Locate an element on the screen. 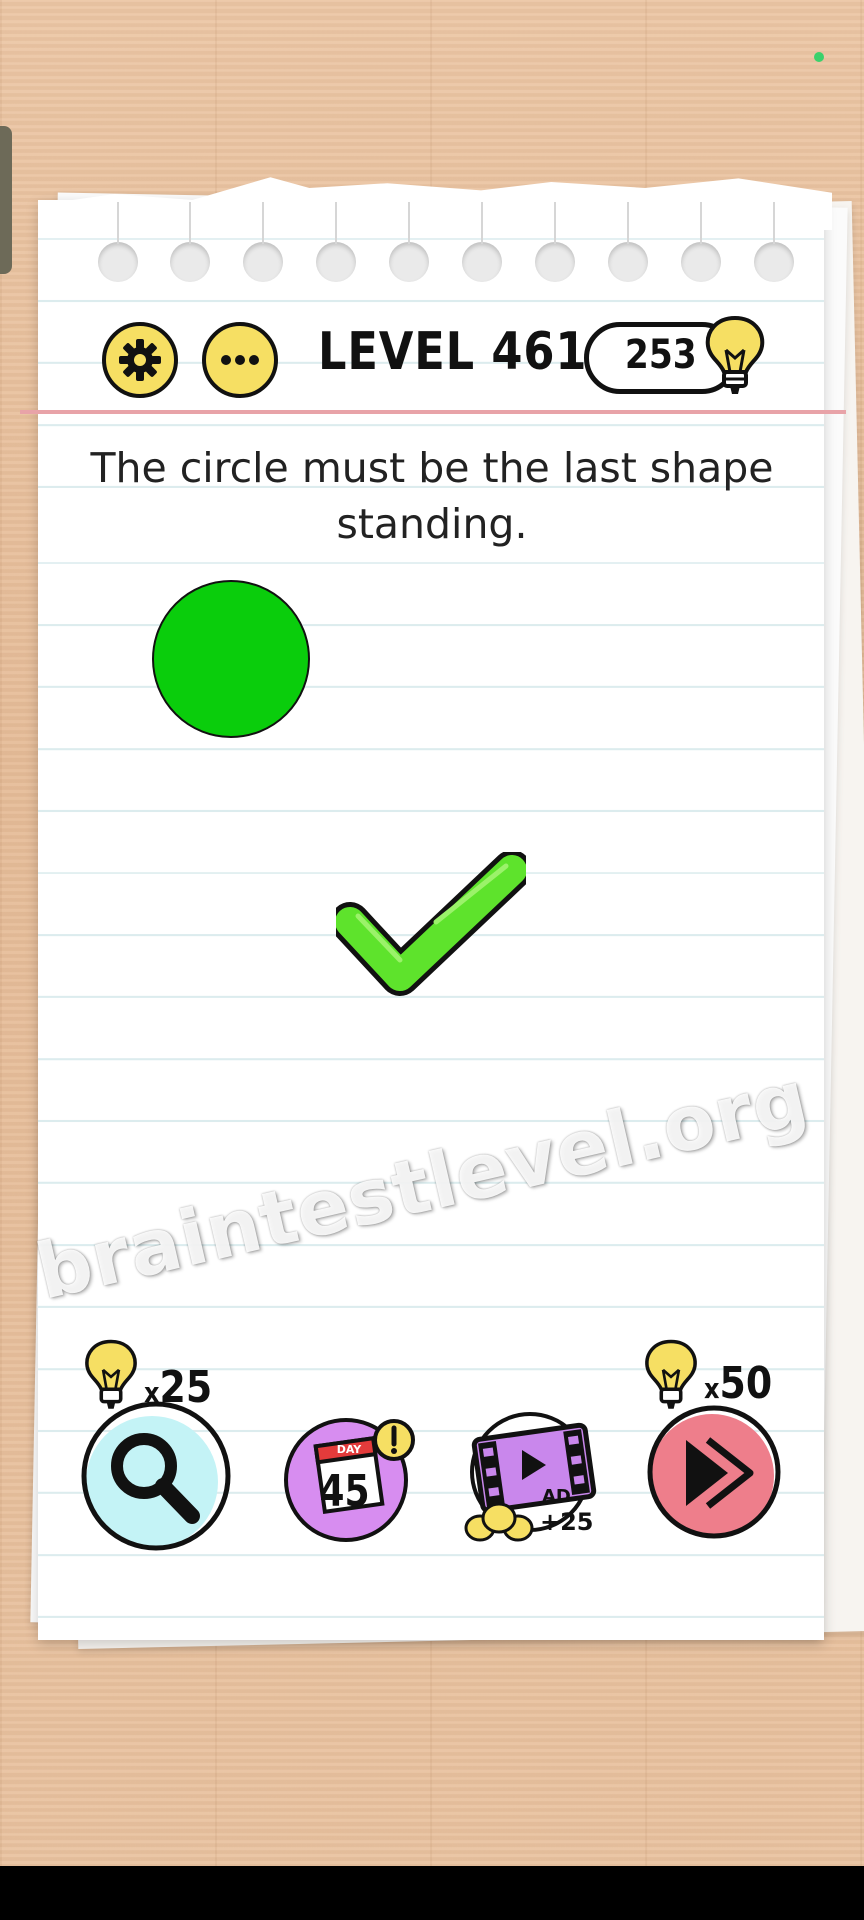  side-edge-handle is located at coordinates (6, 200).